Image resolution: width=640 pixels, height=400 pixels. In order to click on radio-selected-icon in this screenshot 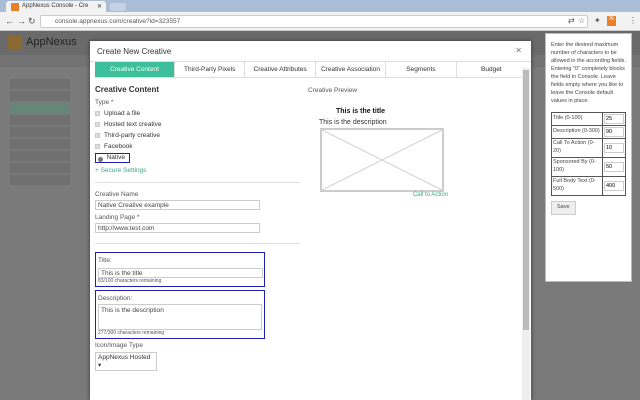, I will do `click(100, 159)`.